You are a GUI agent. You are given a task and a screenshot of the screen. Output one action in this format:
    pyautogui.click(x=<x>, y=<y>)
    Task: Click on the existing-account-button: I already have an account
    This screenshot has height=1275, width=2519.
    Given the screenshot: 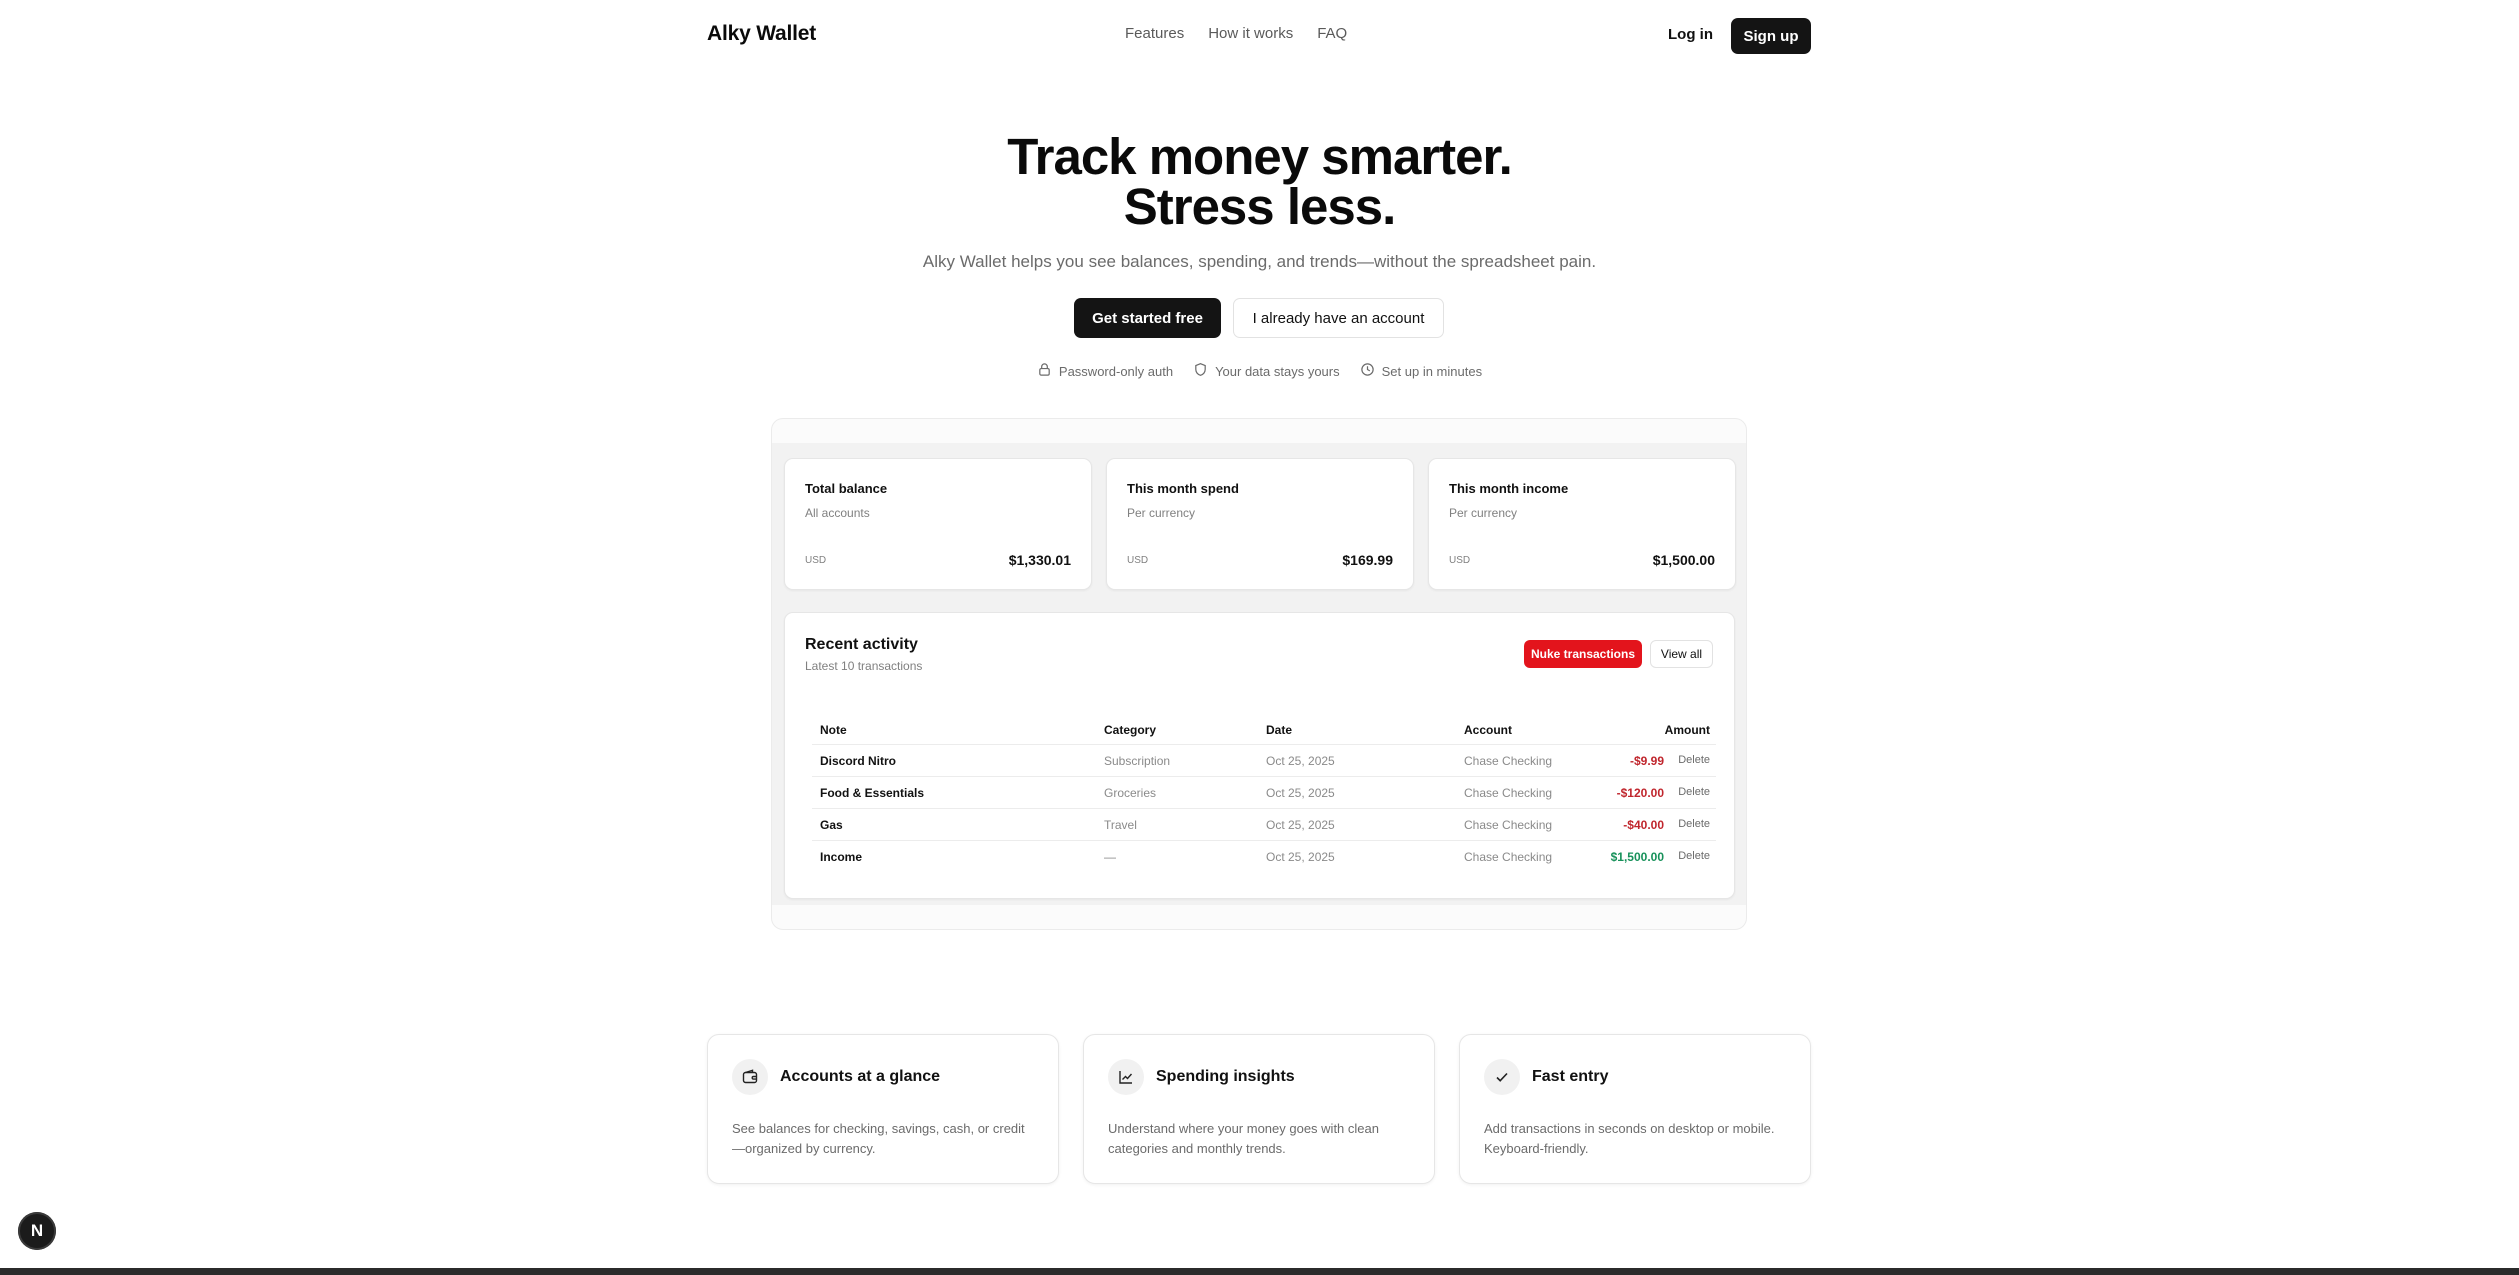 What is the action you would take?
    pyautogui.click(x=1338, y=318)
    